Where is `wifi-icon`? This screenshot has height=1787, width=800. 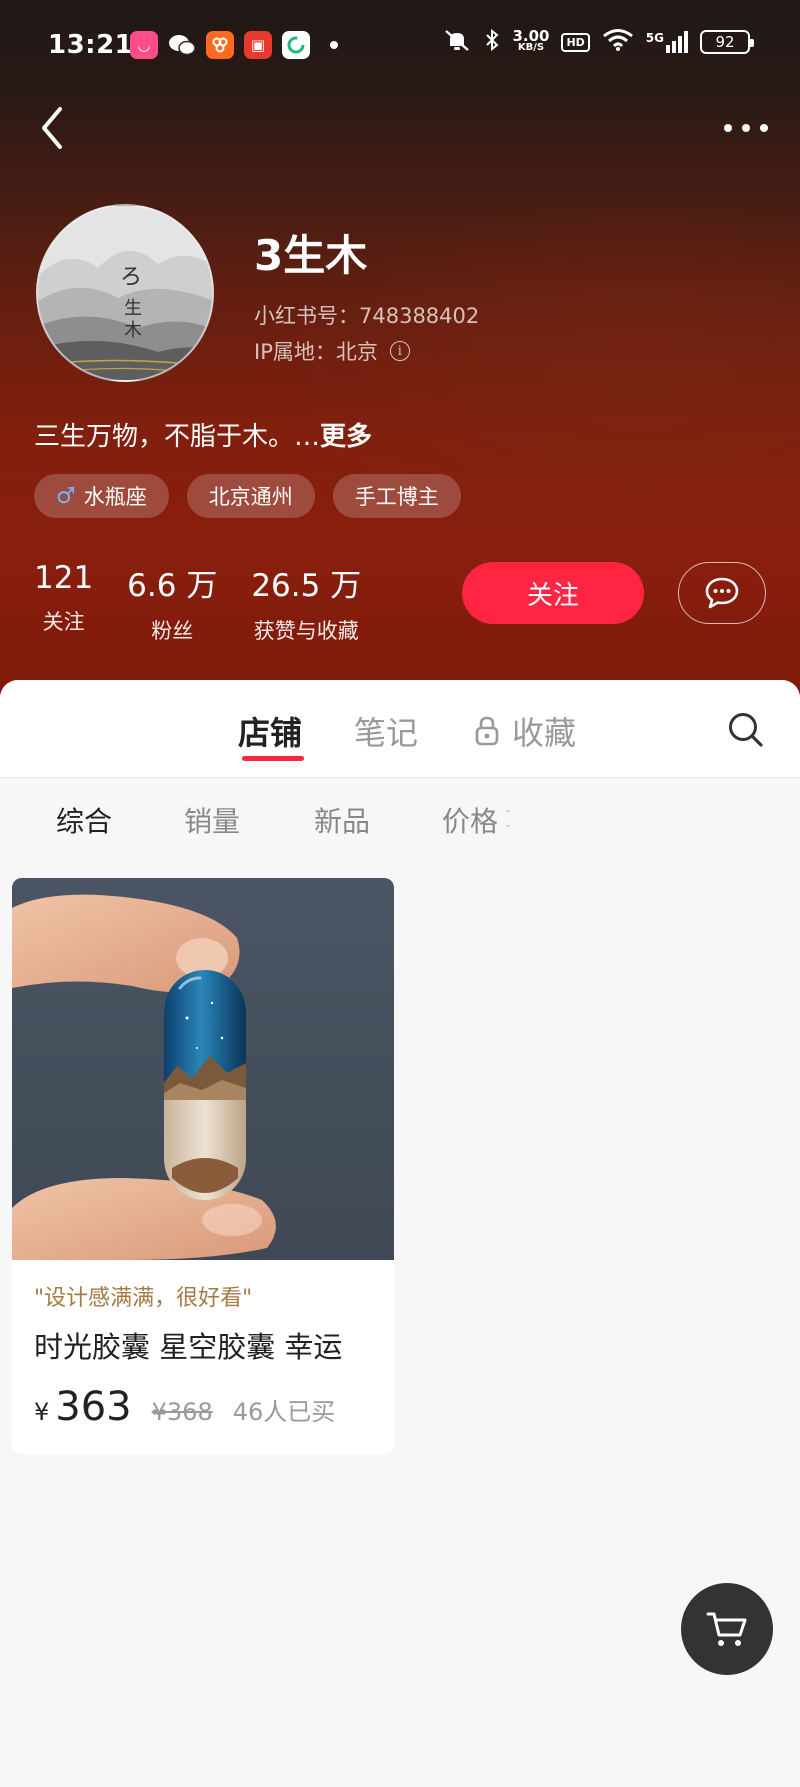
wifi-icon is located at coordinates (618, 42).